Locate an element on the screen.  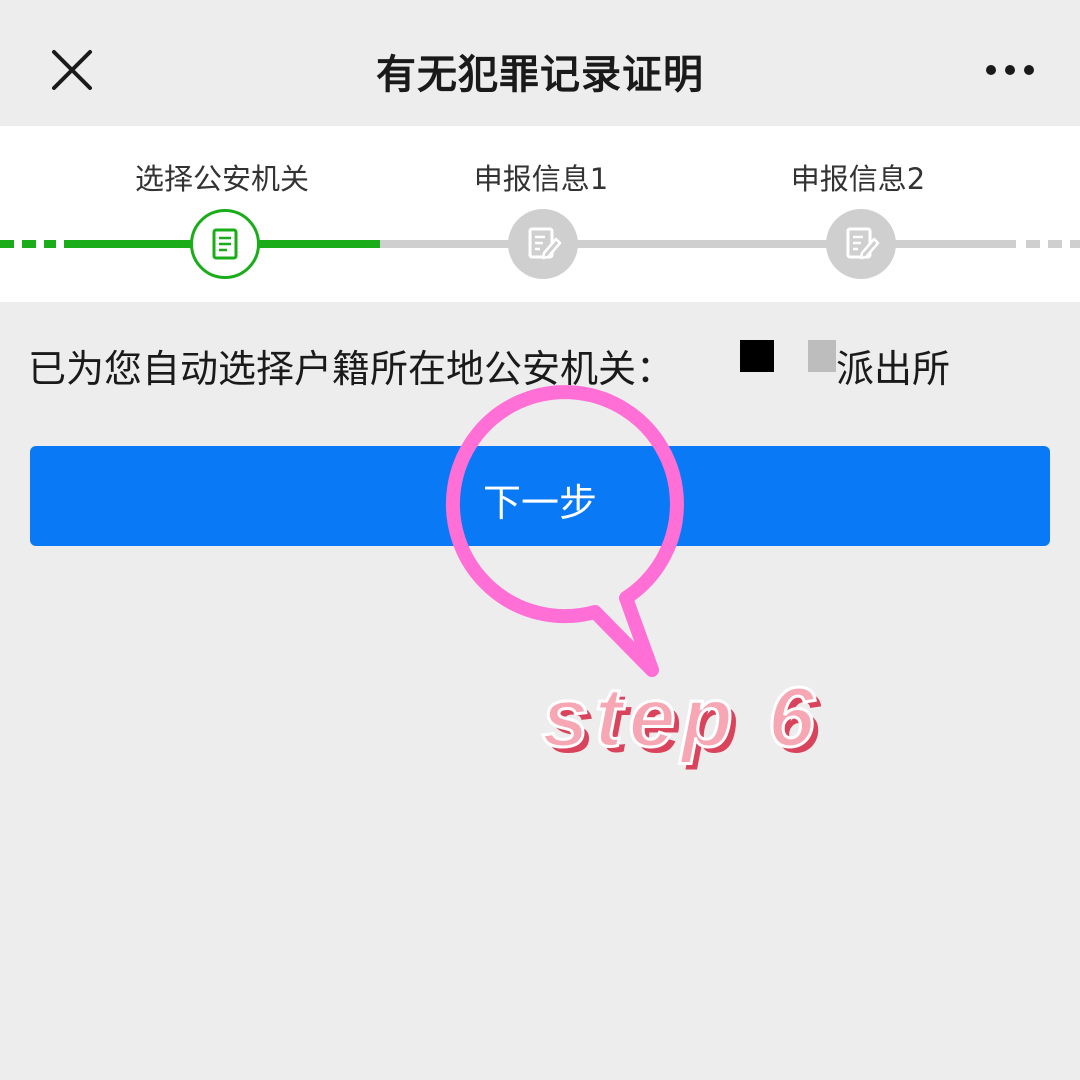
more-horizontal-icon is located at coordinates (1010, 70).